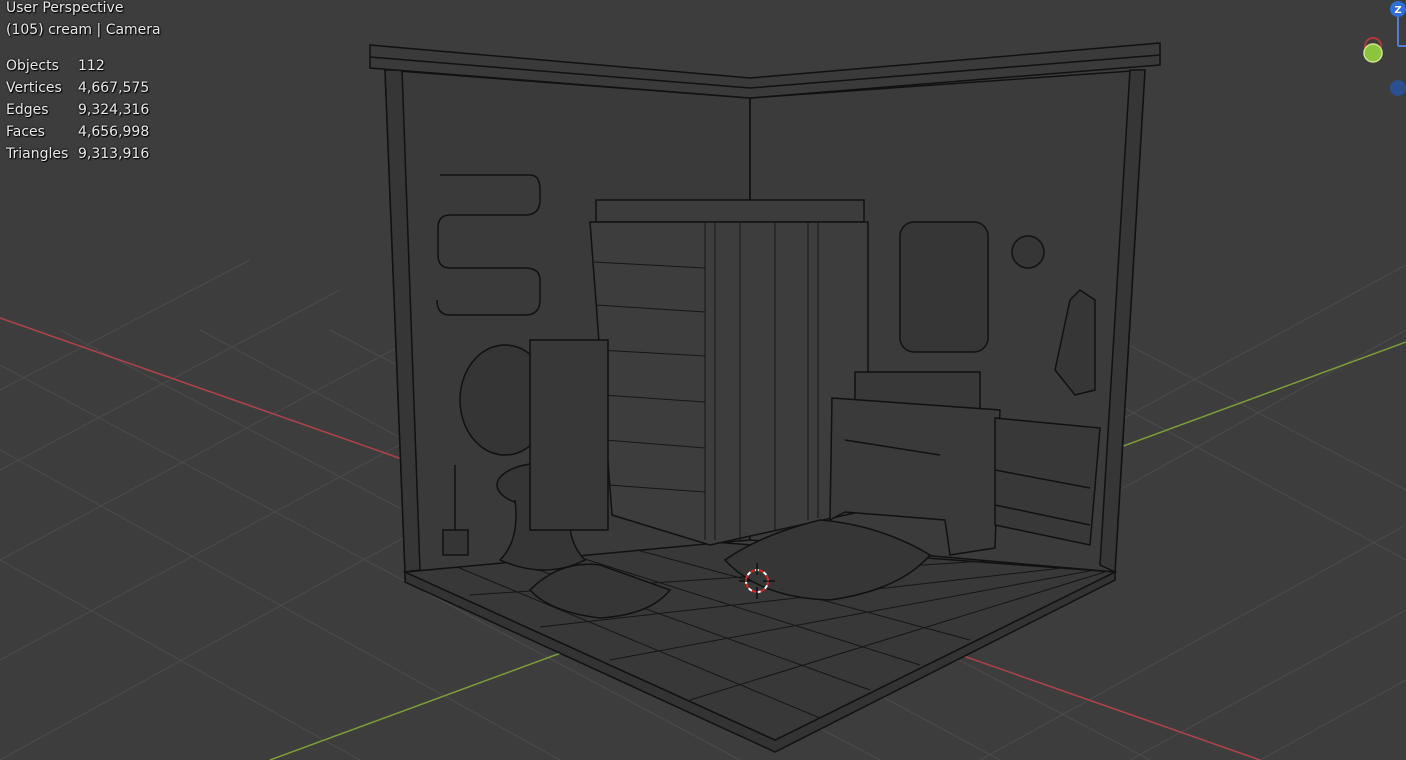  What do you see at coordinates (1397, 10) in the screenshot?
I see `gizmo-z-label: Z` at bounding box center [1397, 10].